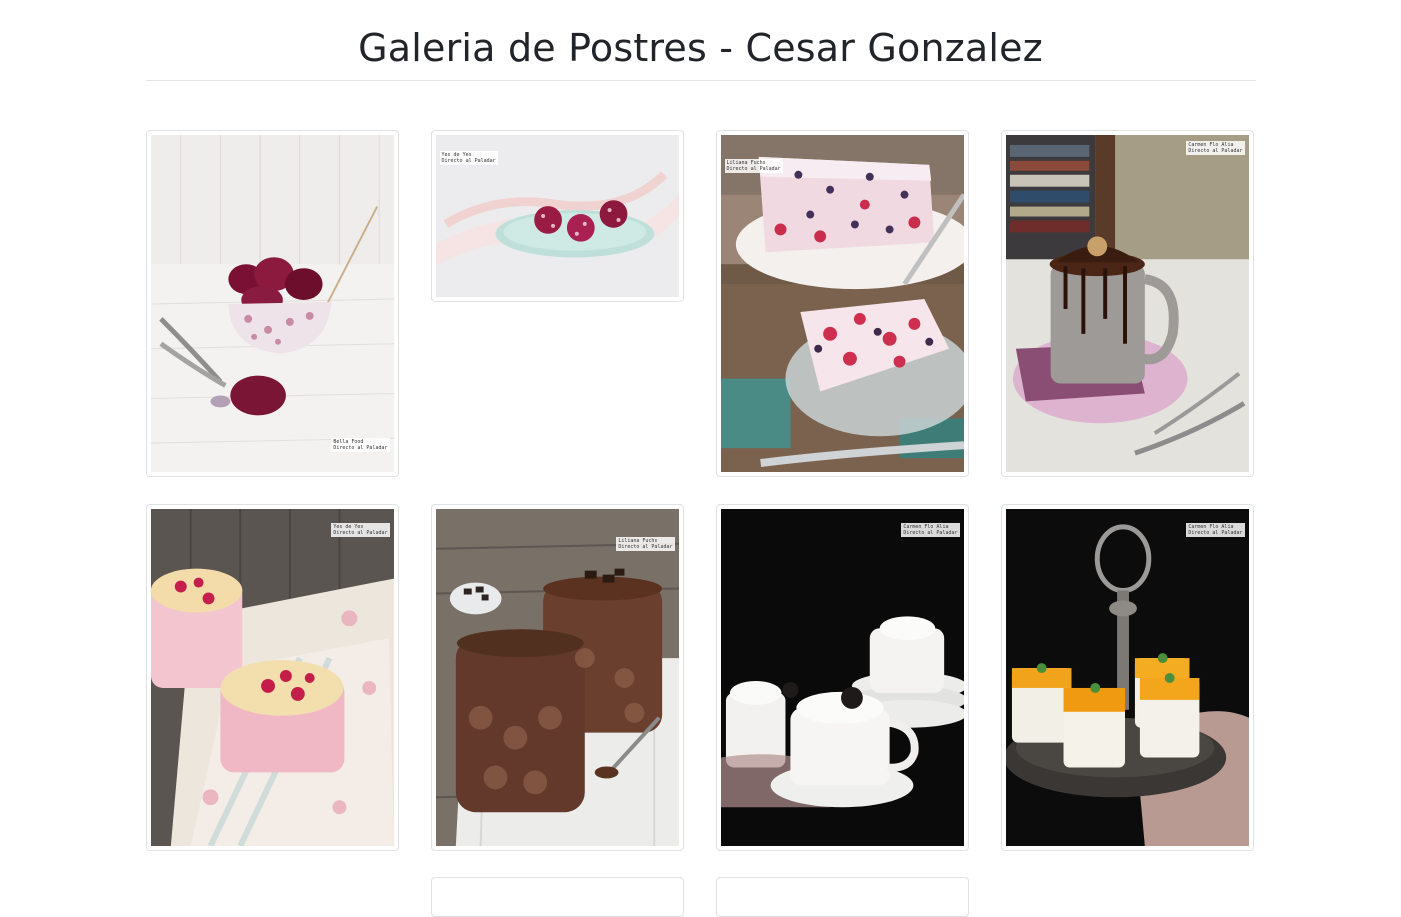 The height and width of the screenshot is (917, 1401). I want to click on chocolate-mousse-photo: Liliana Fuchs Directo al Paladar, so click(557, 677).